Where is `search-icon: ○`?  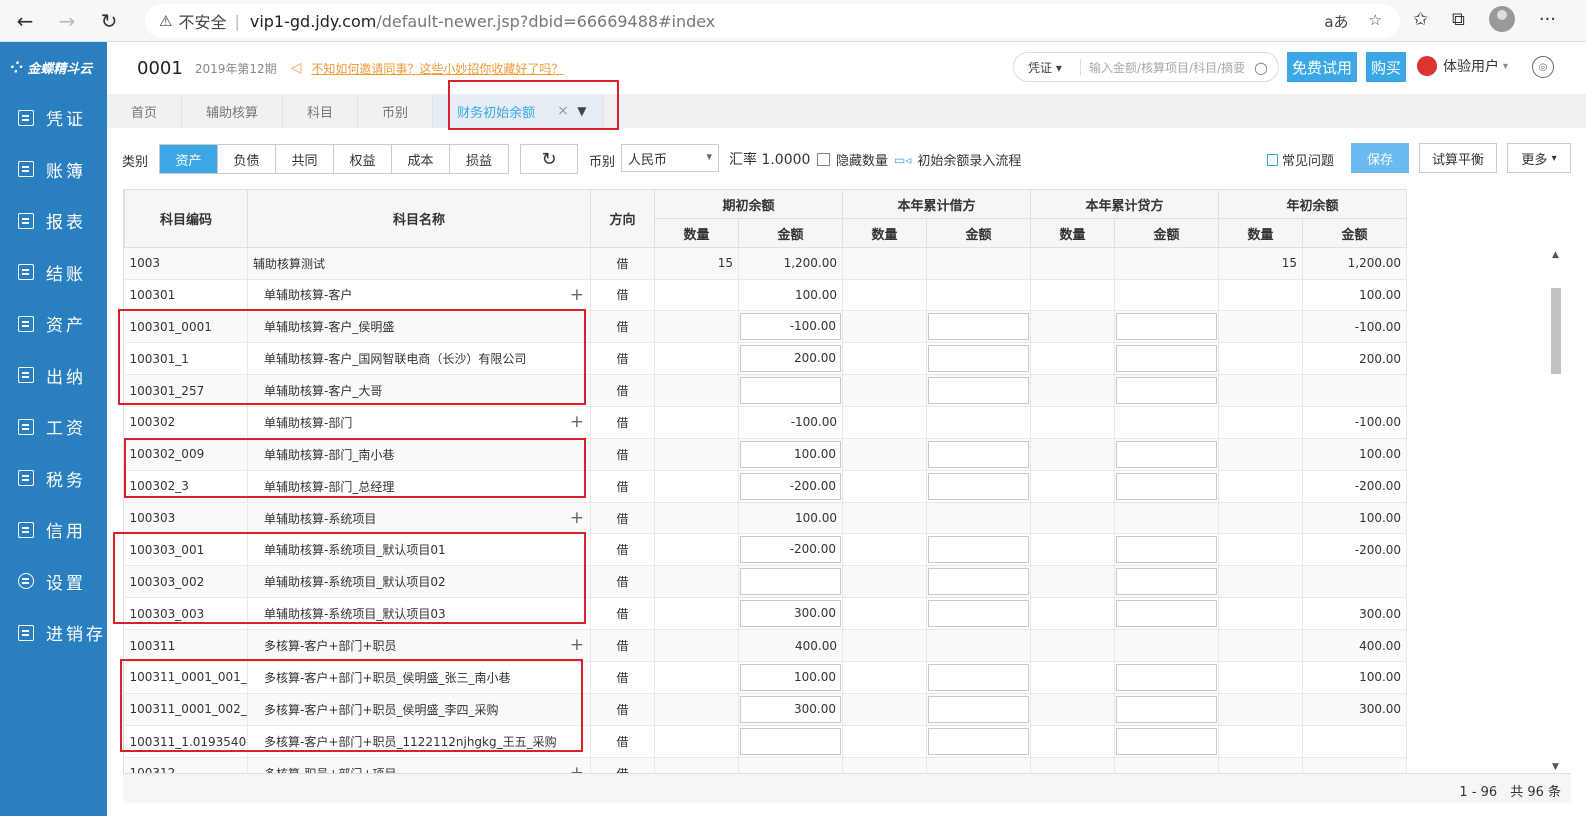 search-icon: ○ is located at coordinates (1261, 67).